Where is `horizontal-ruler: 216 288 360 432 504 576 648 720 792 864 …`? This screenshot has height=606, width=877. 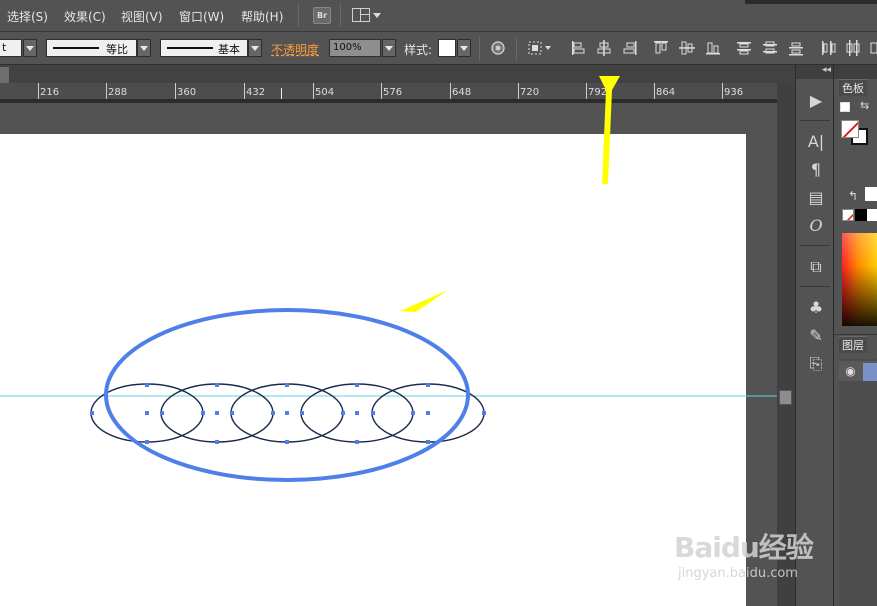
horizontal-ruler: 216 288 360 432 504 576 648 720 792 864 … is located at coordinates (388, 91).